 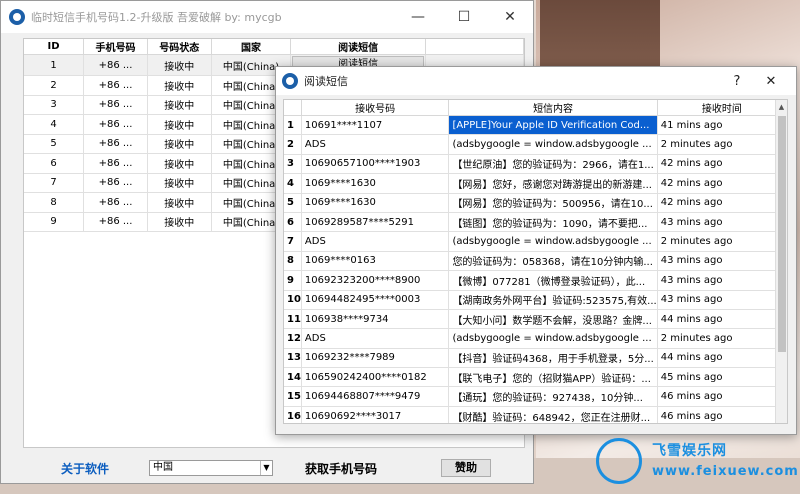 I want to click on column-header-sender: 接收号码, so click(x=375, y=108).